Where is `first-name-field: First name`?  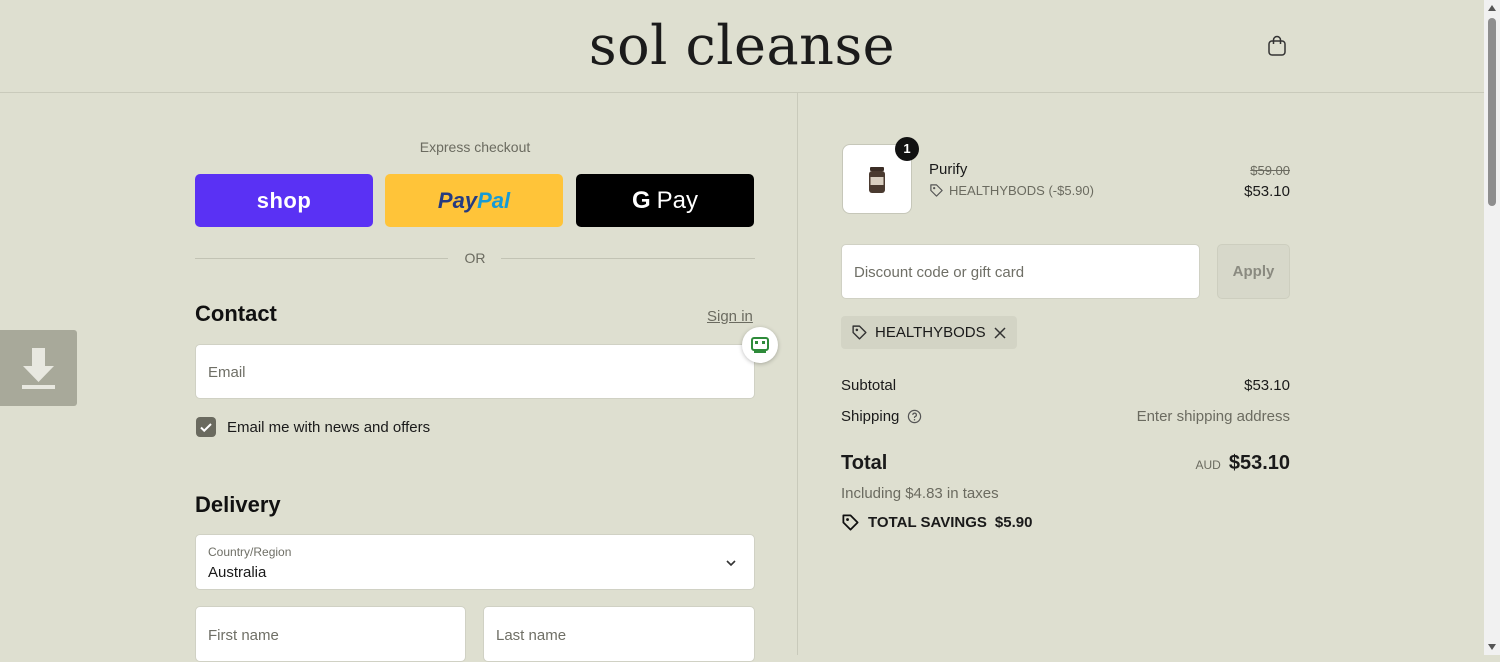 first-name-field: First name is located at coordinates (330, 634).